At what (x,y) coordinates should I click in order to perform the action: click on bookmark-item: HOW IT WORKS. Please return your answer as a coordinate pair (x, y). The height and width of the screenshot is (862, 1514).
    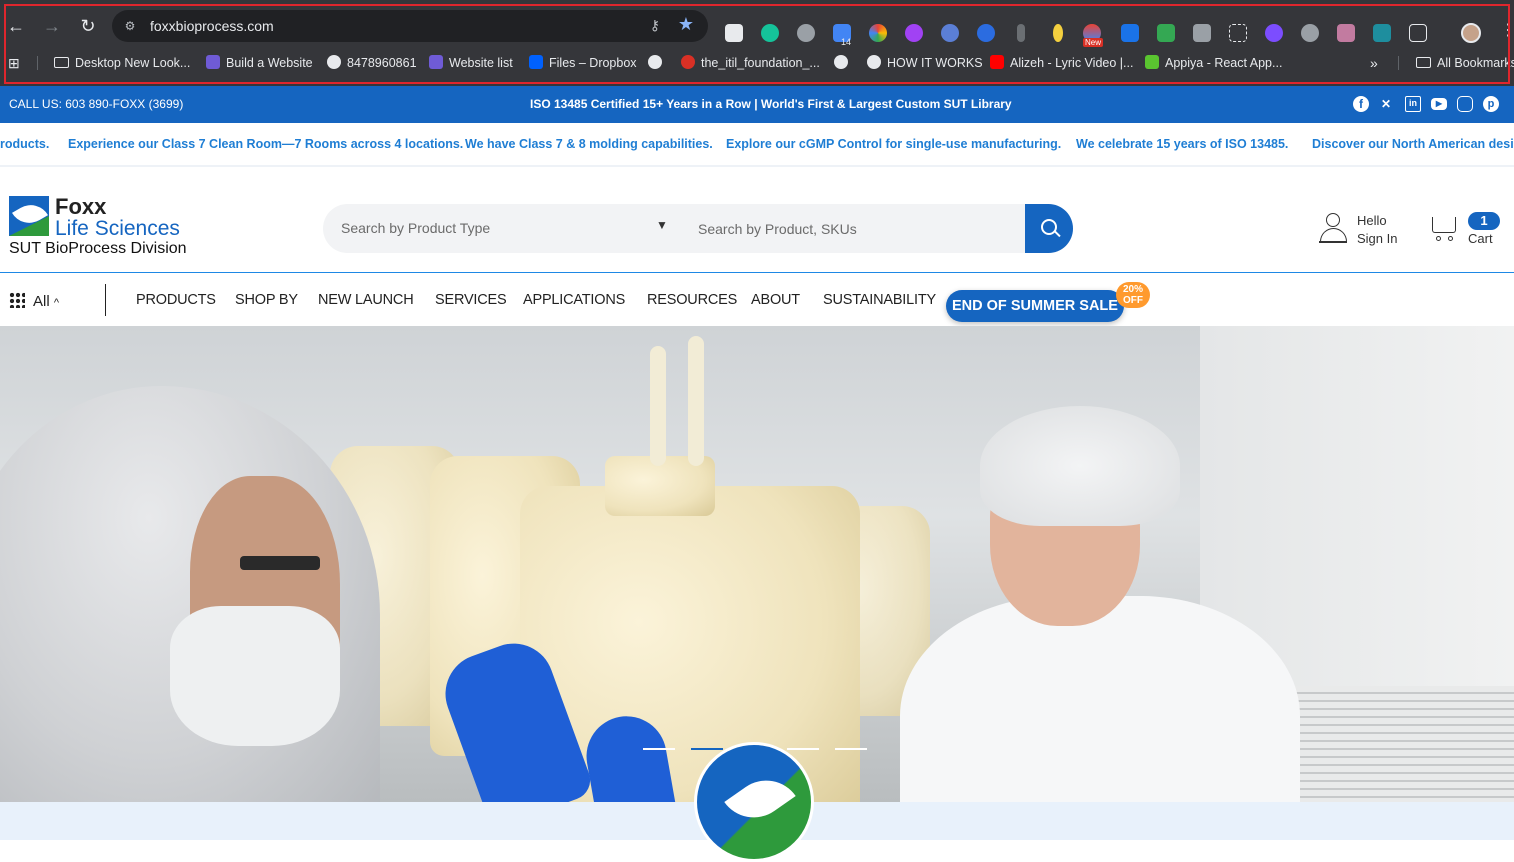
    Looking at the image, I should click on (925, 63).